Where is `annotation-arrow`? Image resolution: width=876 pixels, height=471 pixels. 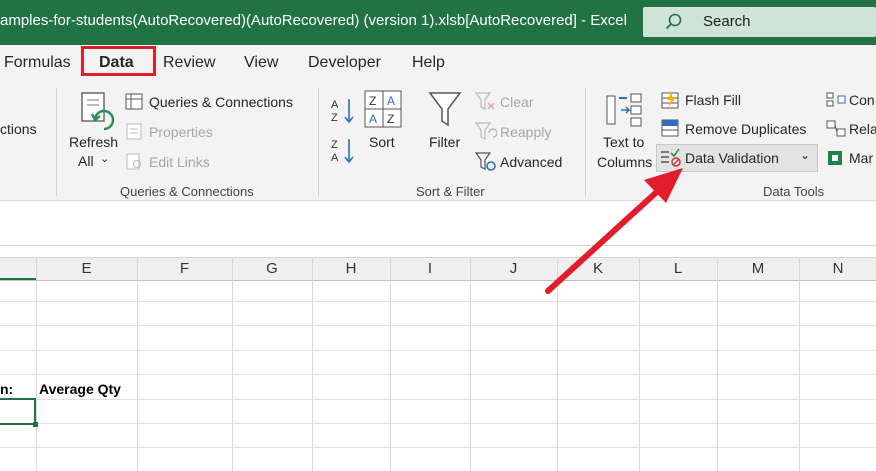 annotation-arrow is located at coordinates (614, 231).